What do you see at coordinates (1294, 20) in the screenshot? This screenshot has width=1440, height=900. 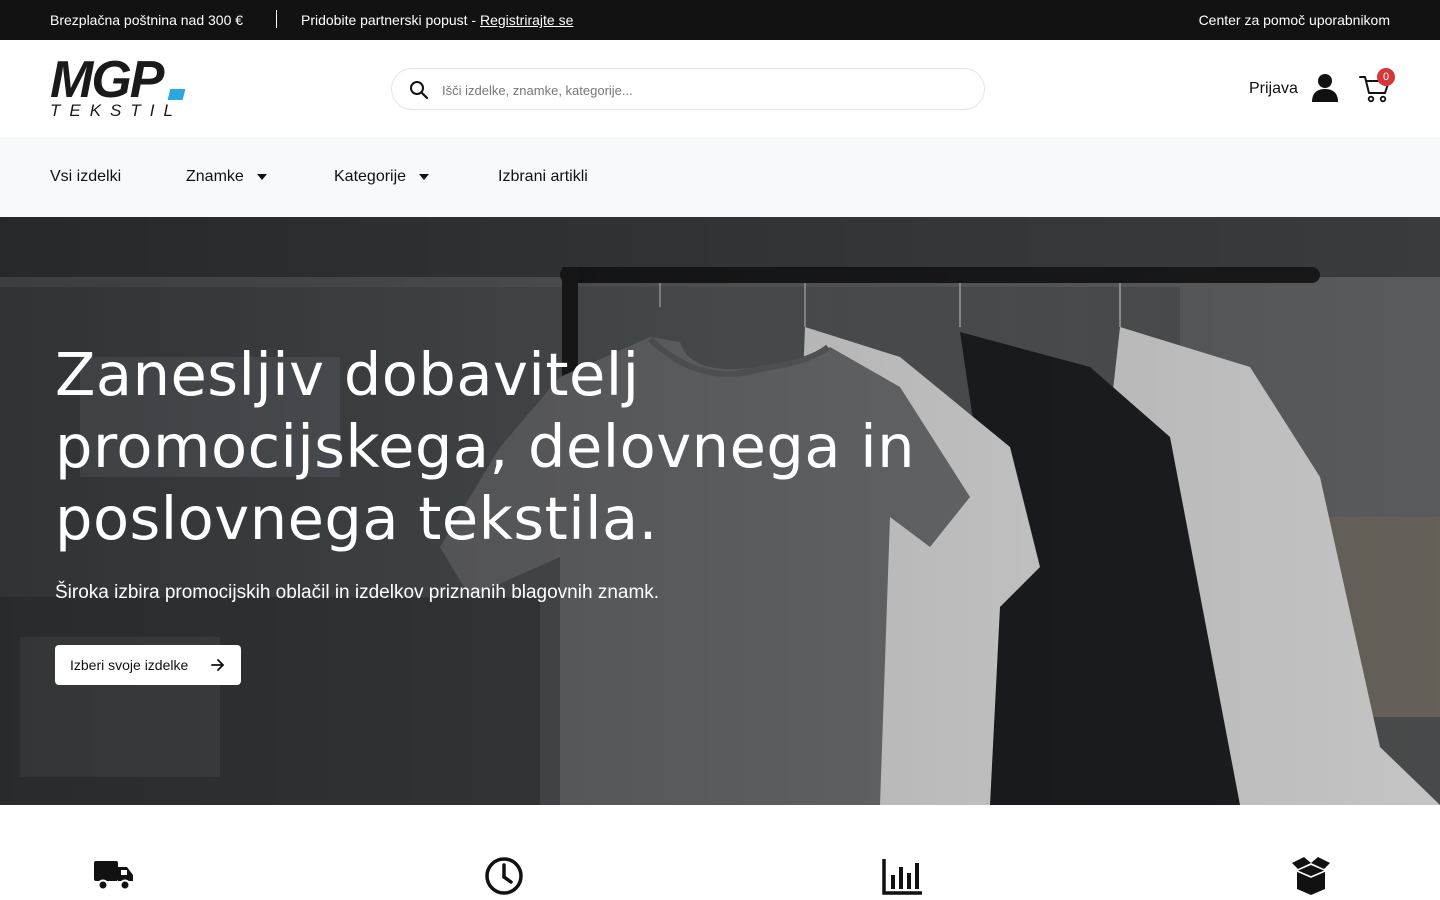 I see `help-center-link: Center za pomoč uporabnikom` at bounding box center [1294, 20].